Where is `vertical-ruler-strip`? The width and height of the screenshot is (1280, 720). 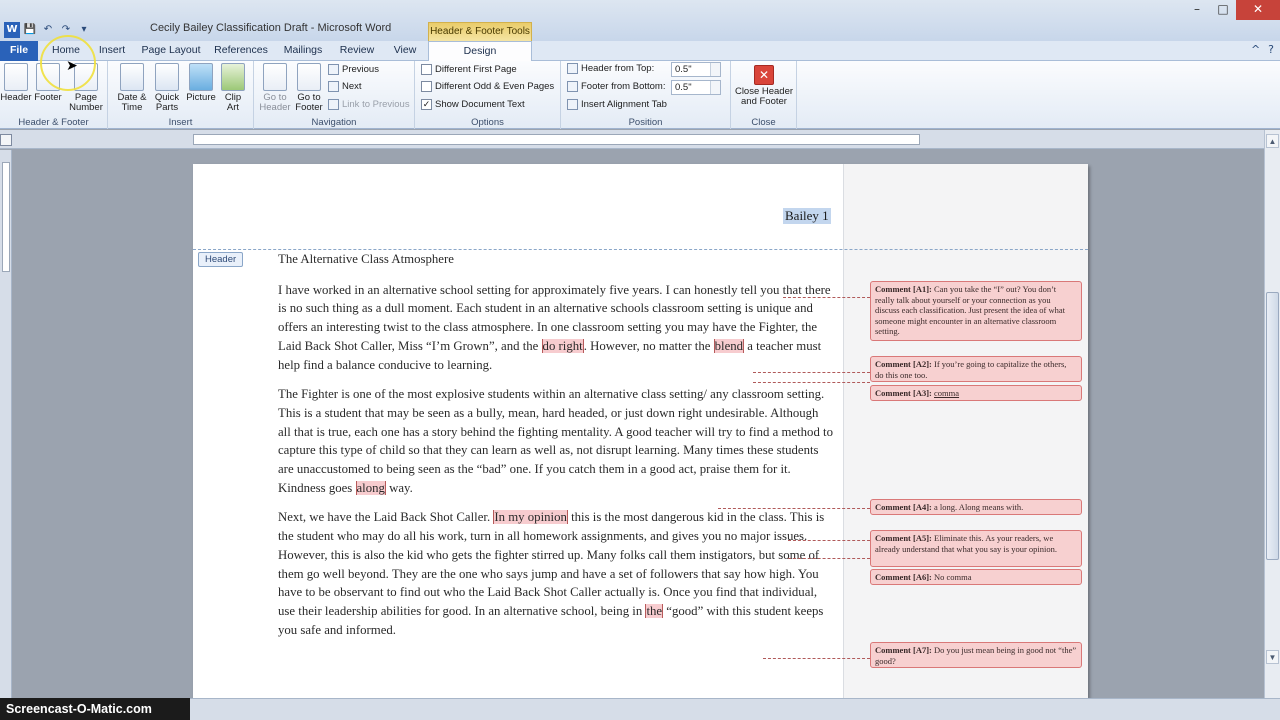 vertical-ruler-strip is located at coordinates (6, 217).